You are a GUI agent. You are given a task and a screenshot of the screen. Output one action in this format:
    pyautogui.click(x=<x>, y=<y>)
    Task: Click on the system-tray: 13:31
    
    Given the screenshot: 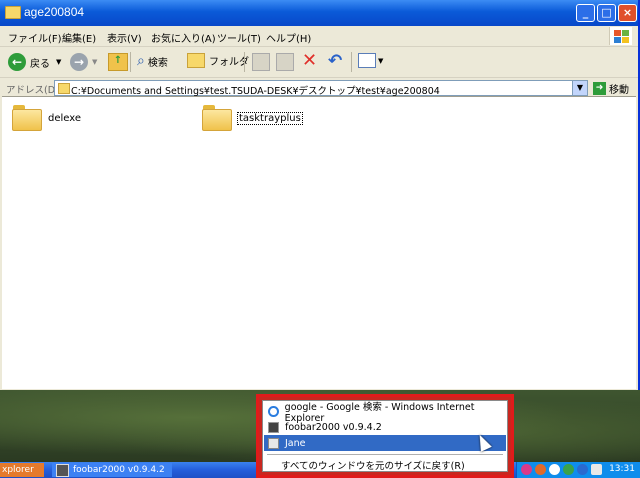 What is the action you would take?
    pyautogui.click(x=578, y=470)
    